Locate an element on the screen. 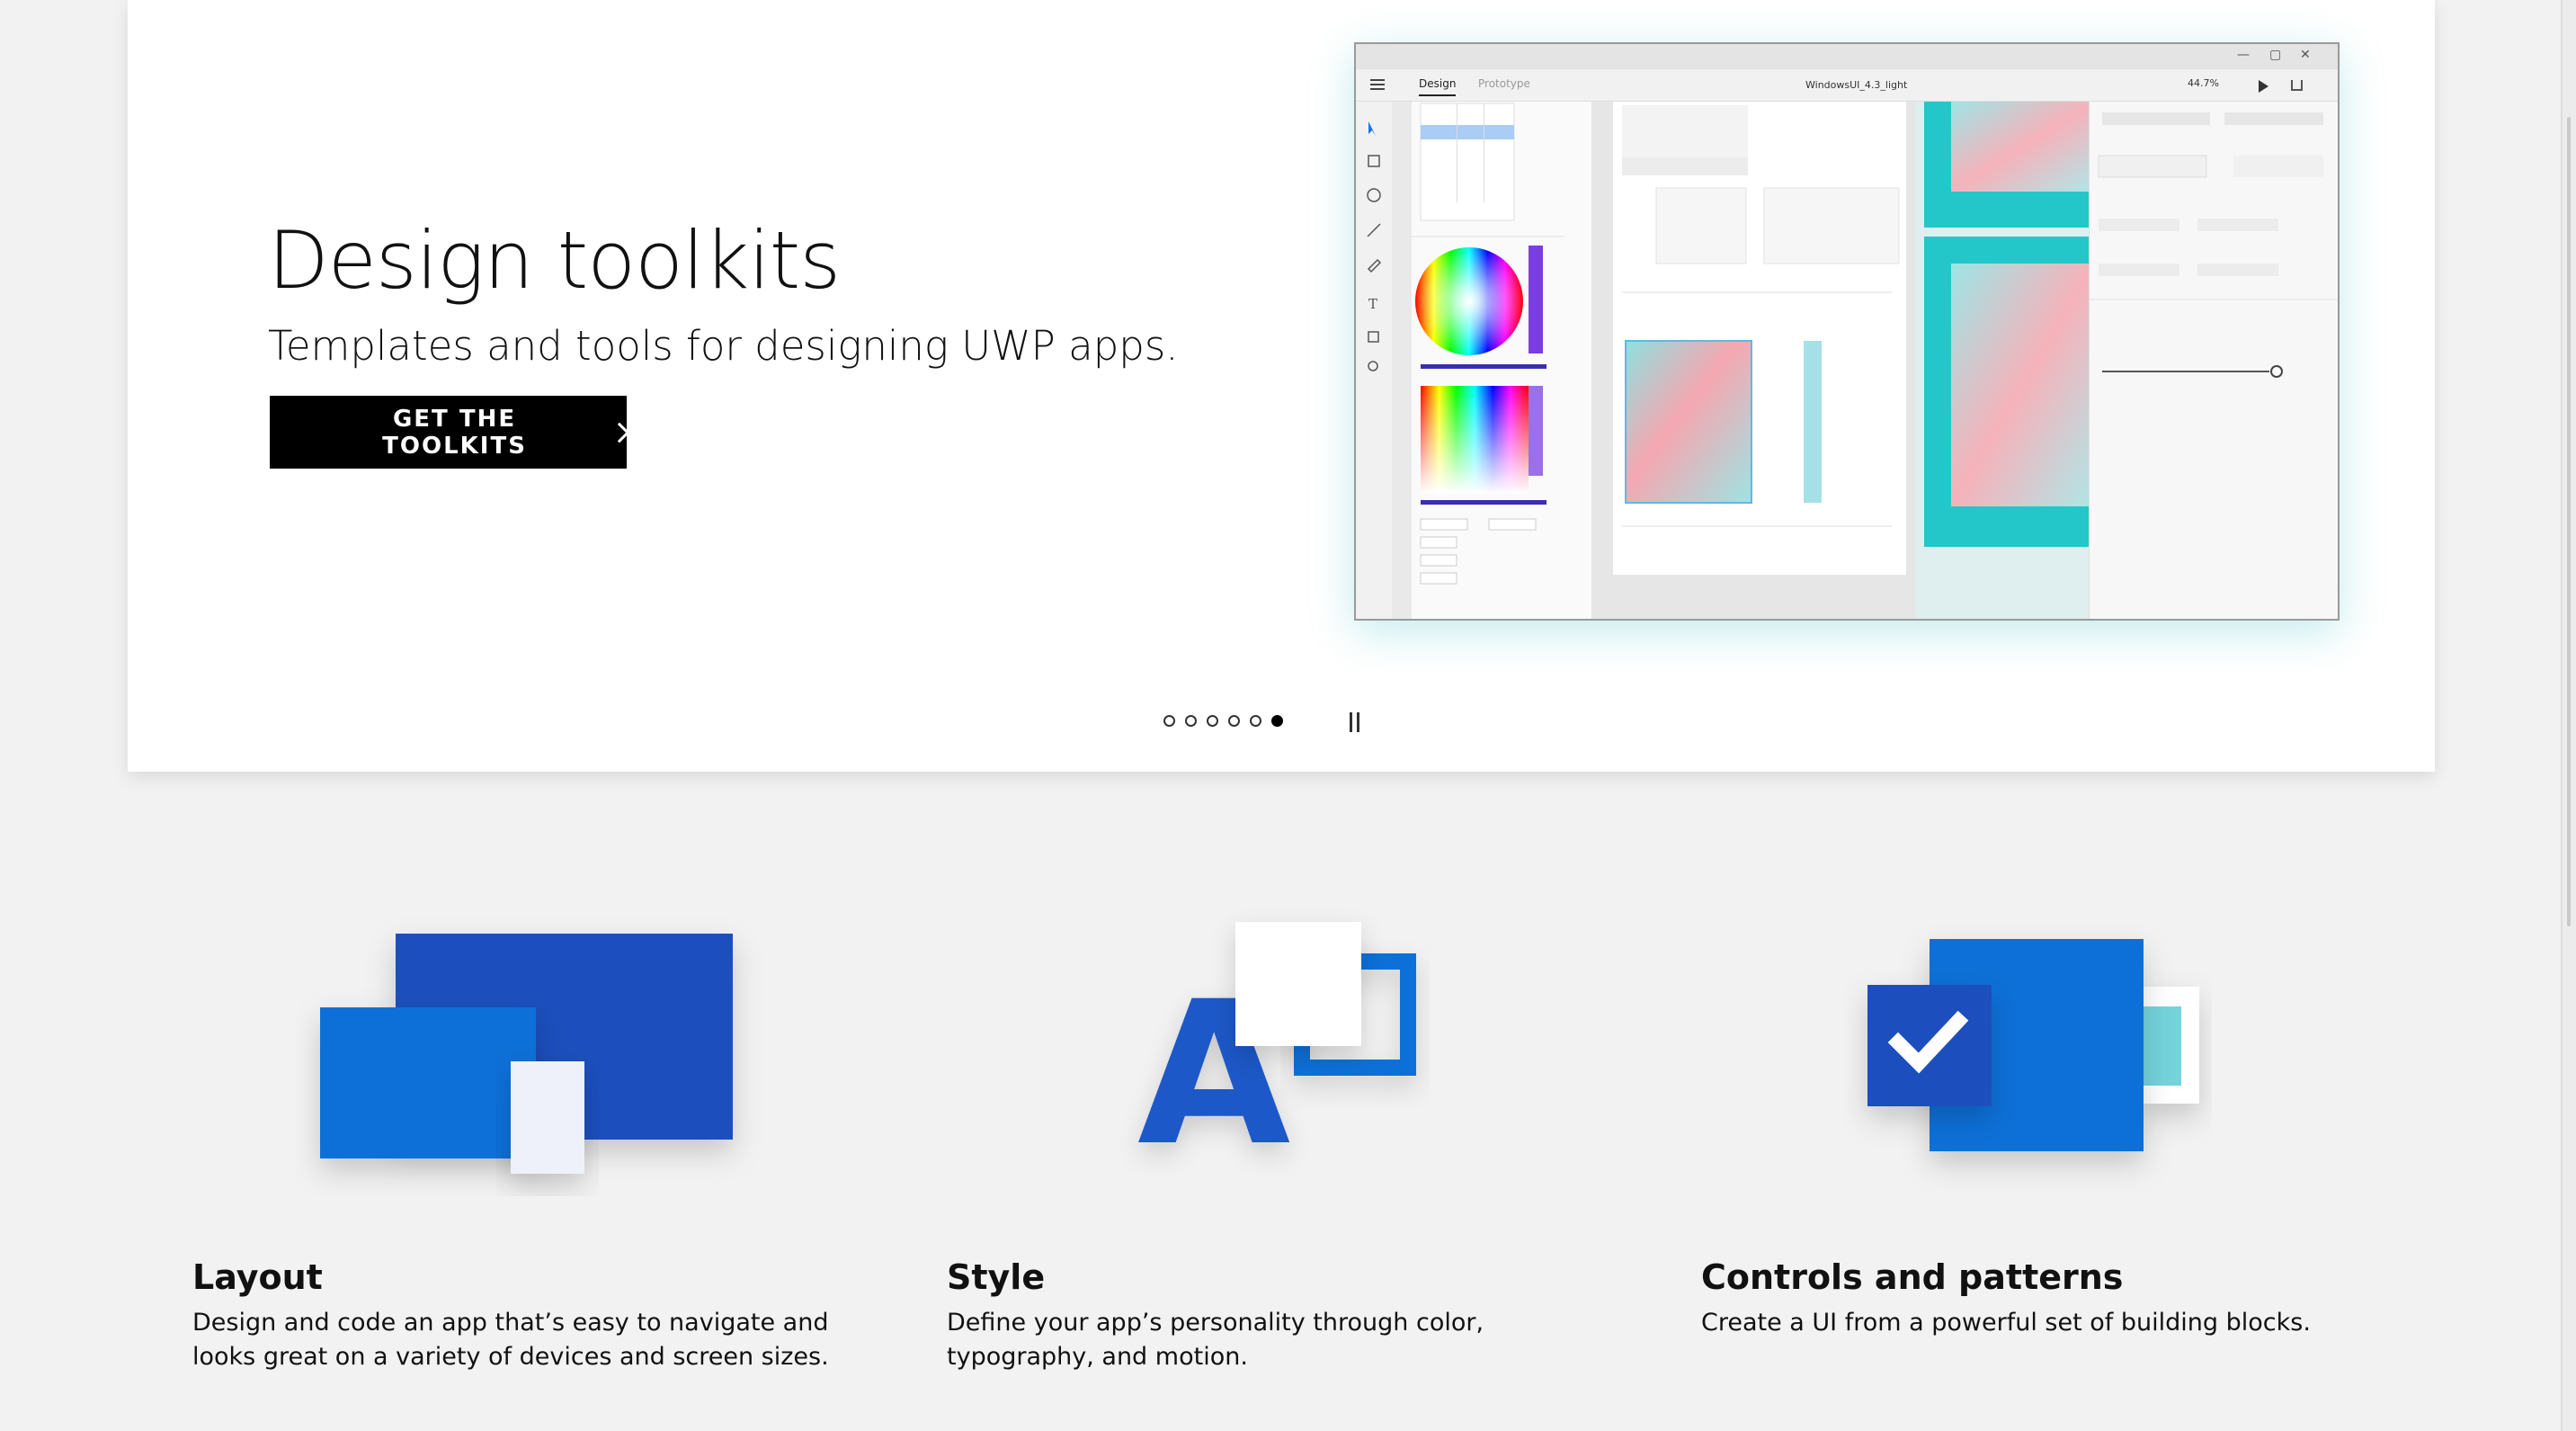 This screenshot has height=1431, width=2576. svg-text: T is located at coordinates (1372, 304).